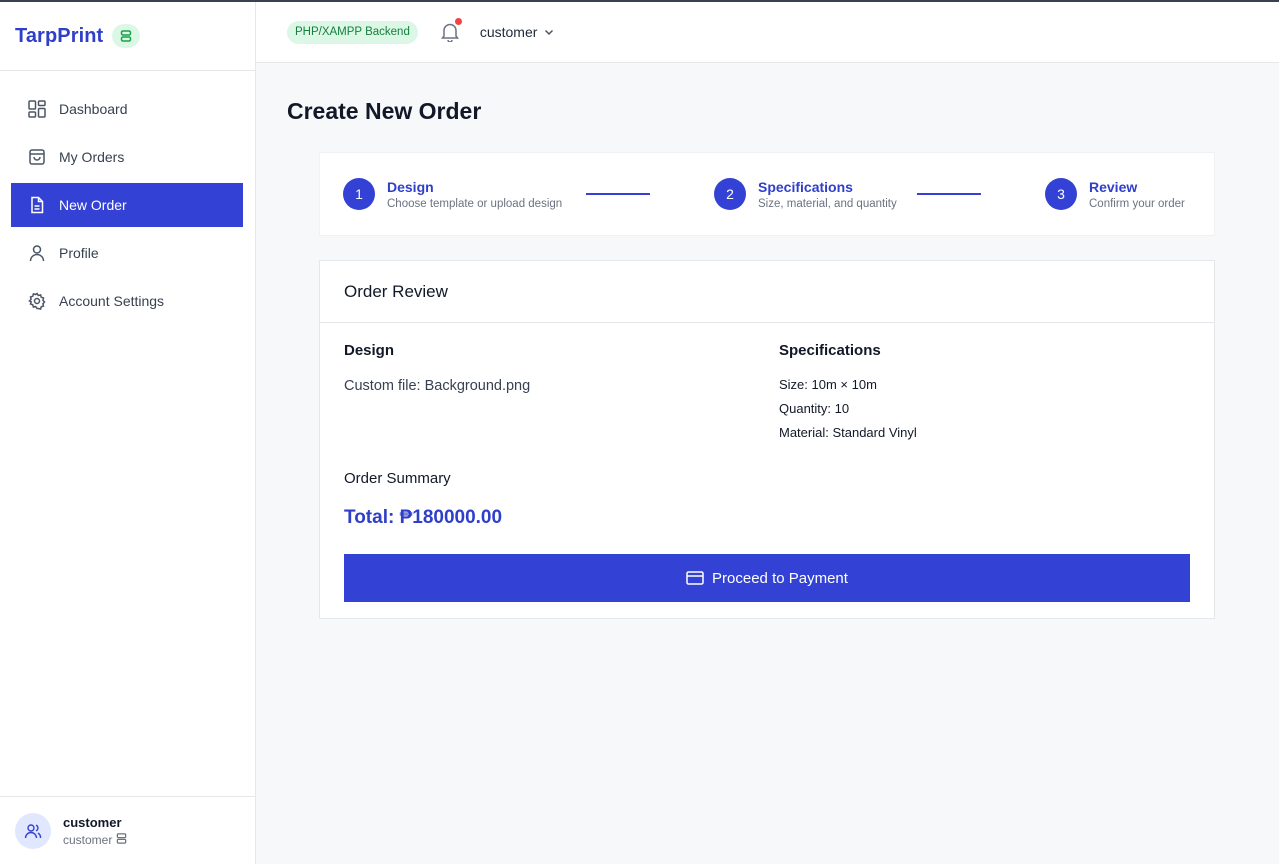 This screenshot has width=1279, height=864. Describe the element at coordinates (410, 187) in the screenshot. I see `step-title: Design` at that location.